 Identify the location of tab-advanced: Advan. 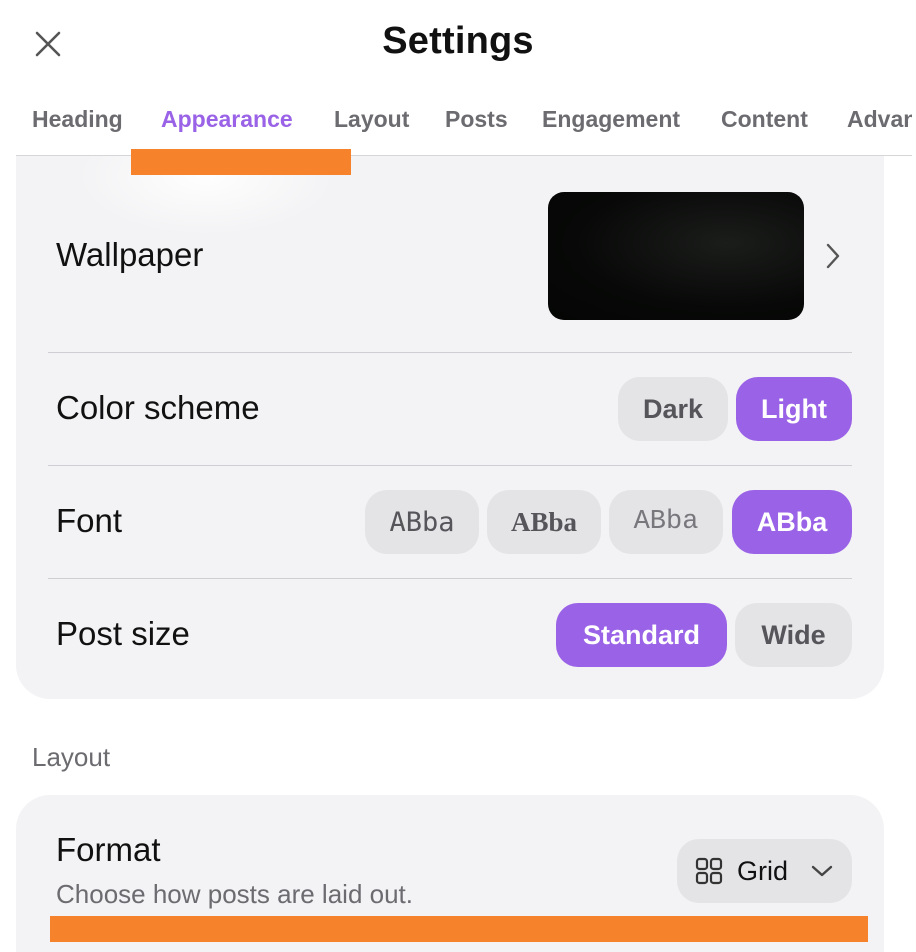
(879, 119).